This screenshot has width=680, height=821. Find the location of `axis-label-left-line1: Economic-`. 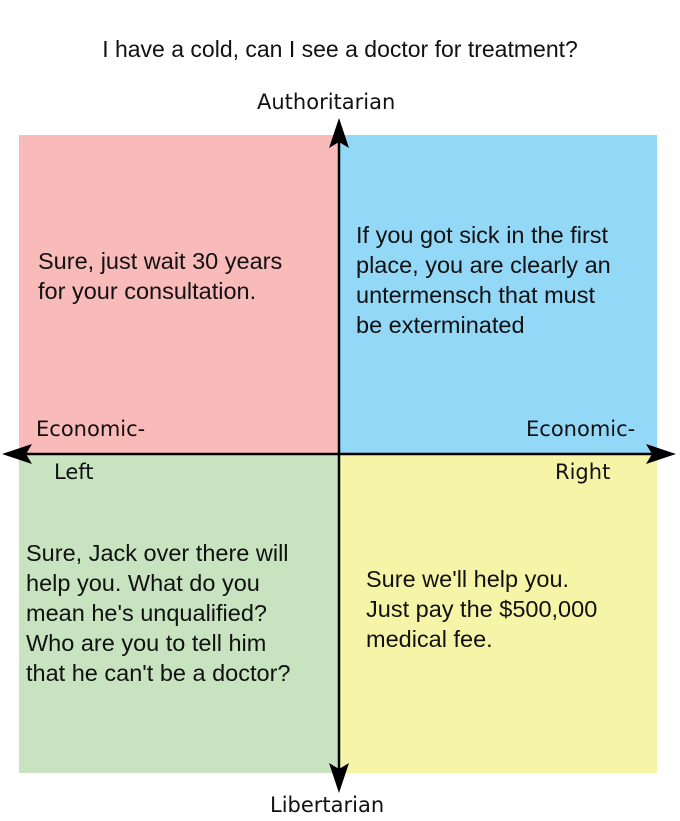

axis-label-left-line1: Economic- is located at coordinates (91, 429).